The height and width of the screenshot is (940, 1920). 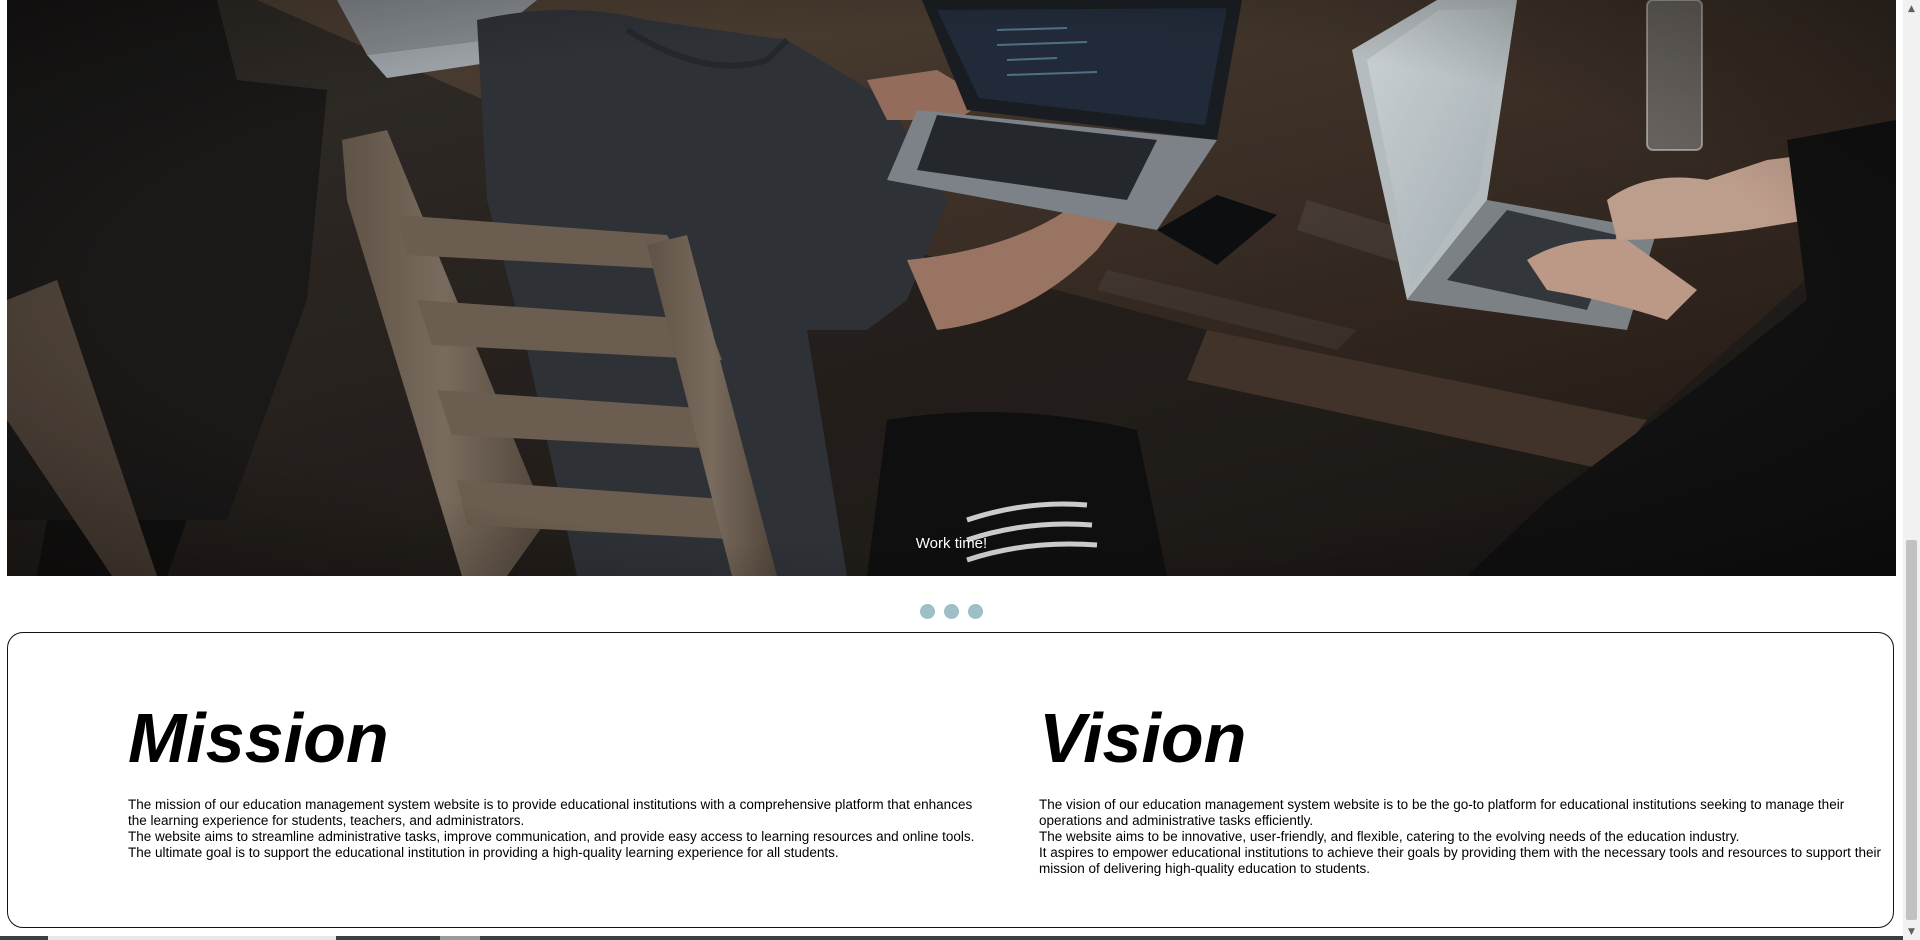 I want to click on scrollbar-thumb, so click(x=1911, y=730).